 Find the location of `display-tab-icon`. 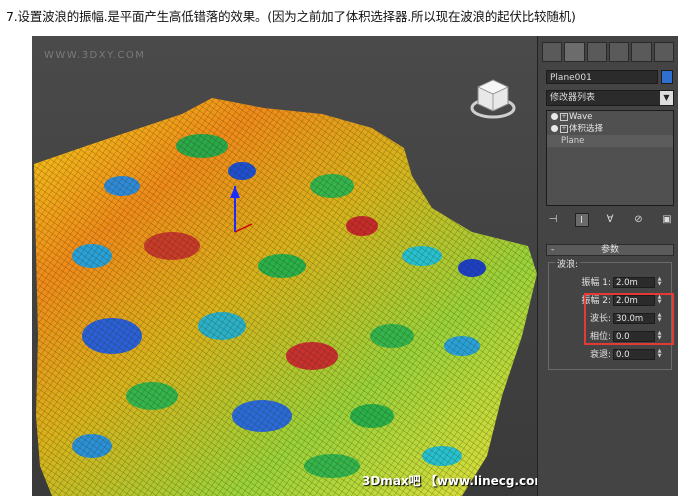

display-tab-icon is located at coordinates (641, 52).